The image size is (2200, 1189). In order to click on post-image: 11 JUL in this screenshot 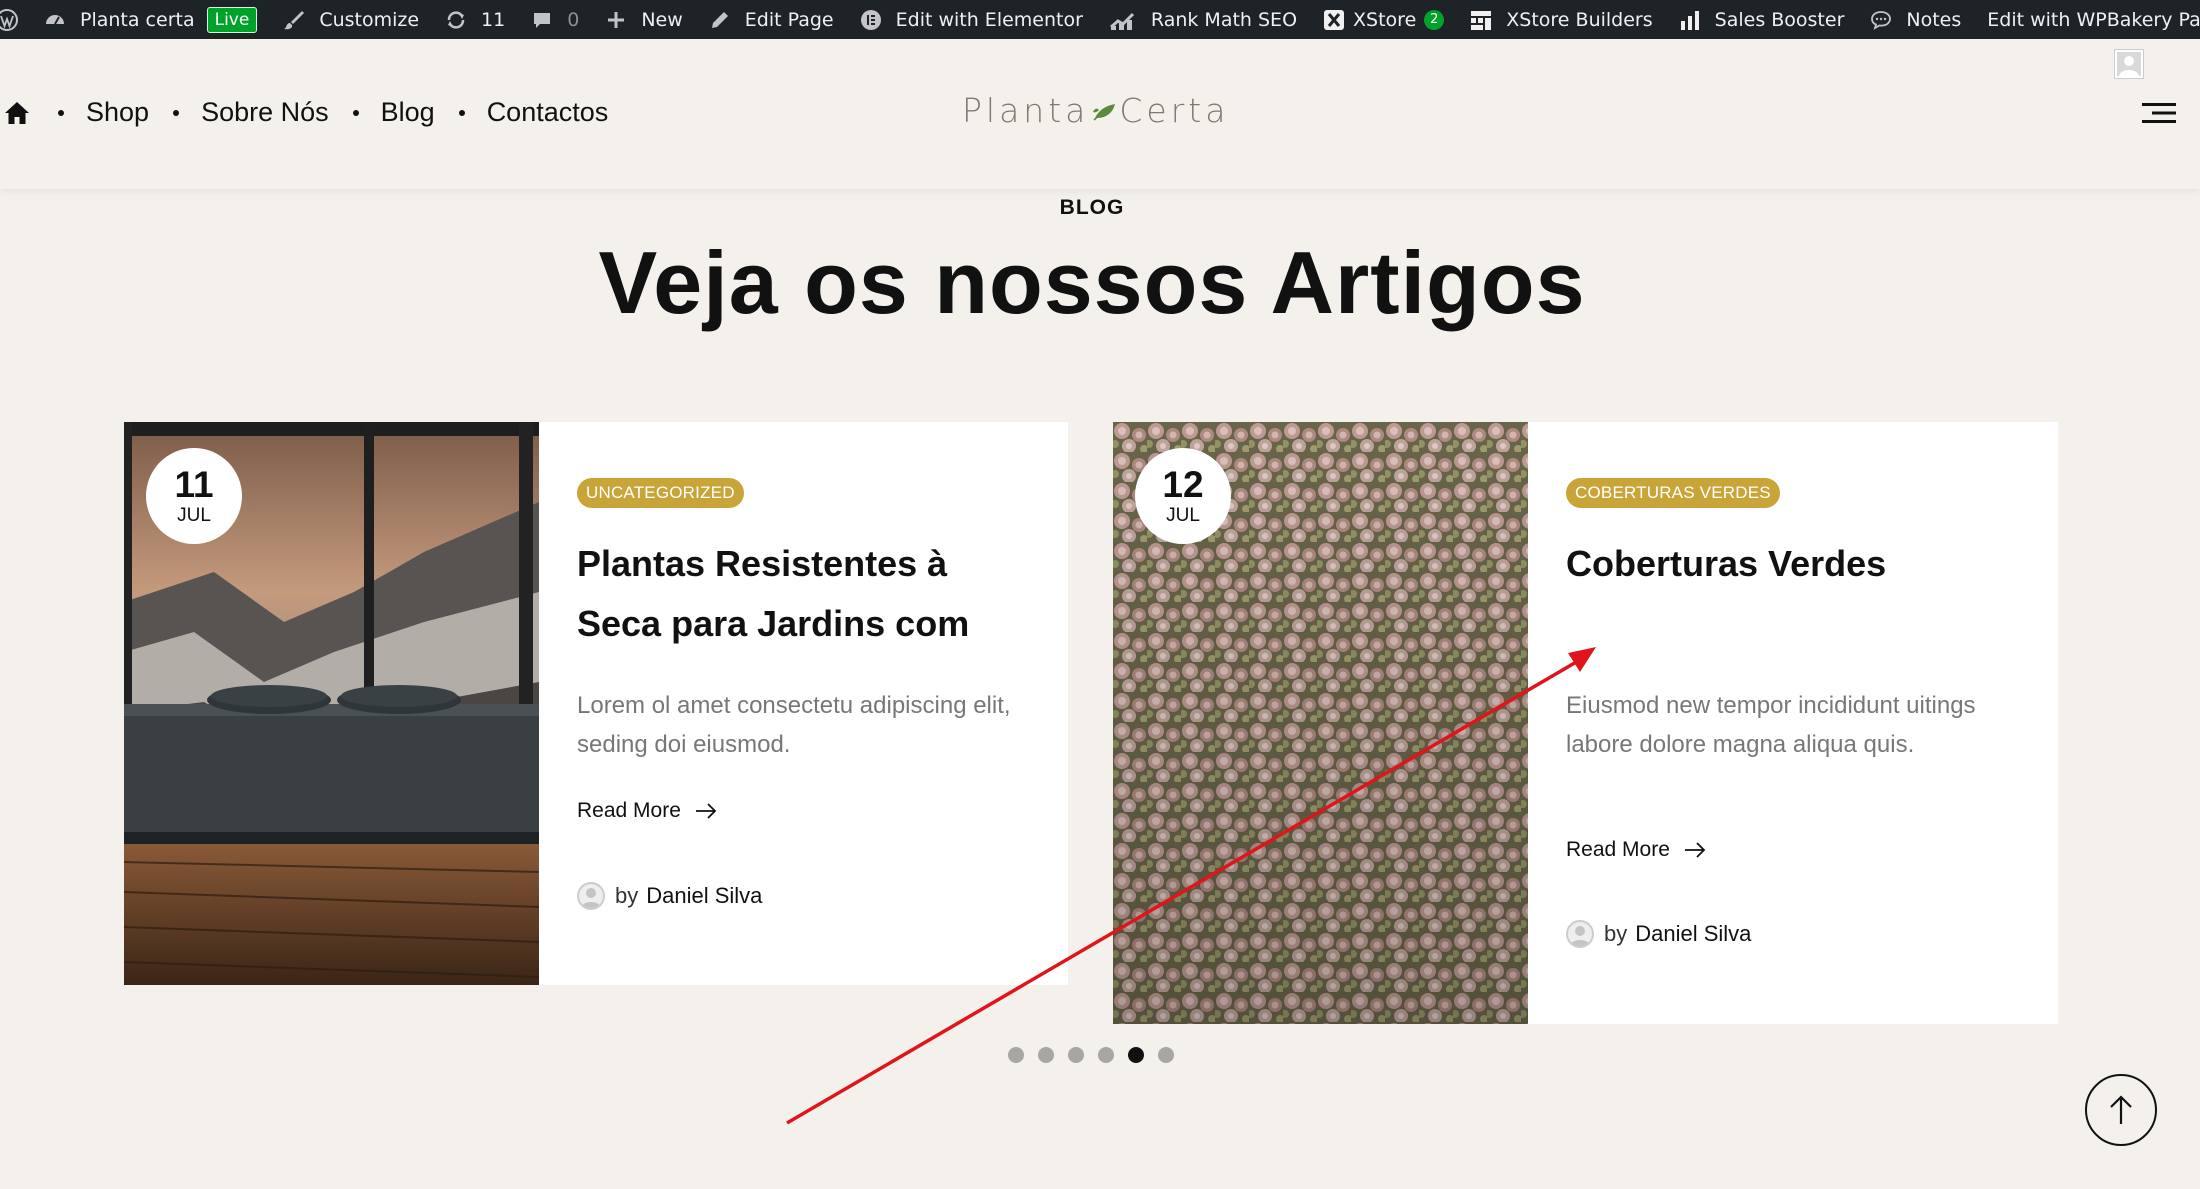, I will do `click(331, 703)`.